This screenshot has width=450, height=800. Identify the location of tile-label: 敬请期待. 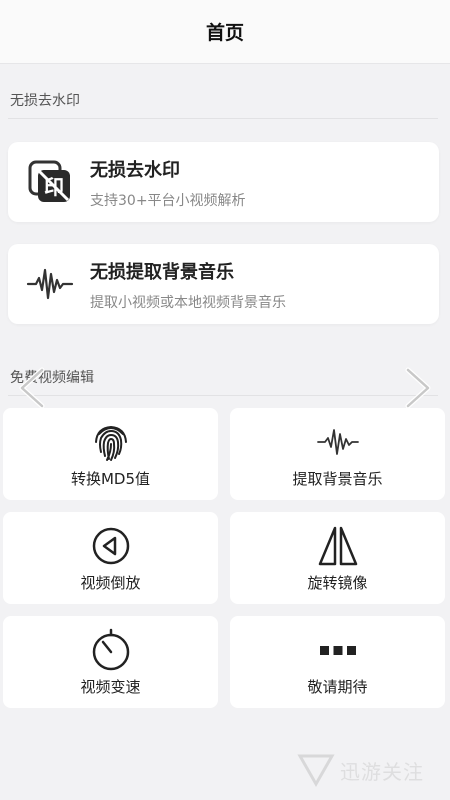
(337, 687).